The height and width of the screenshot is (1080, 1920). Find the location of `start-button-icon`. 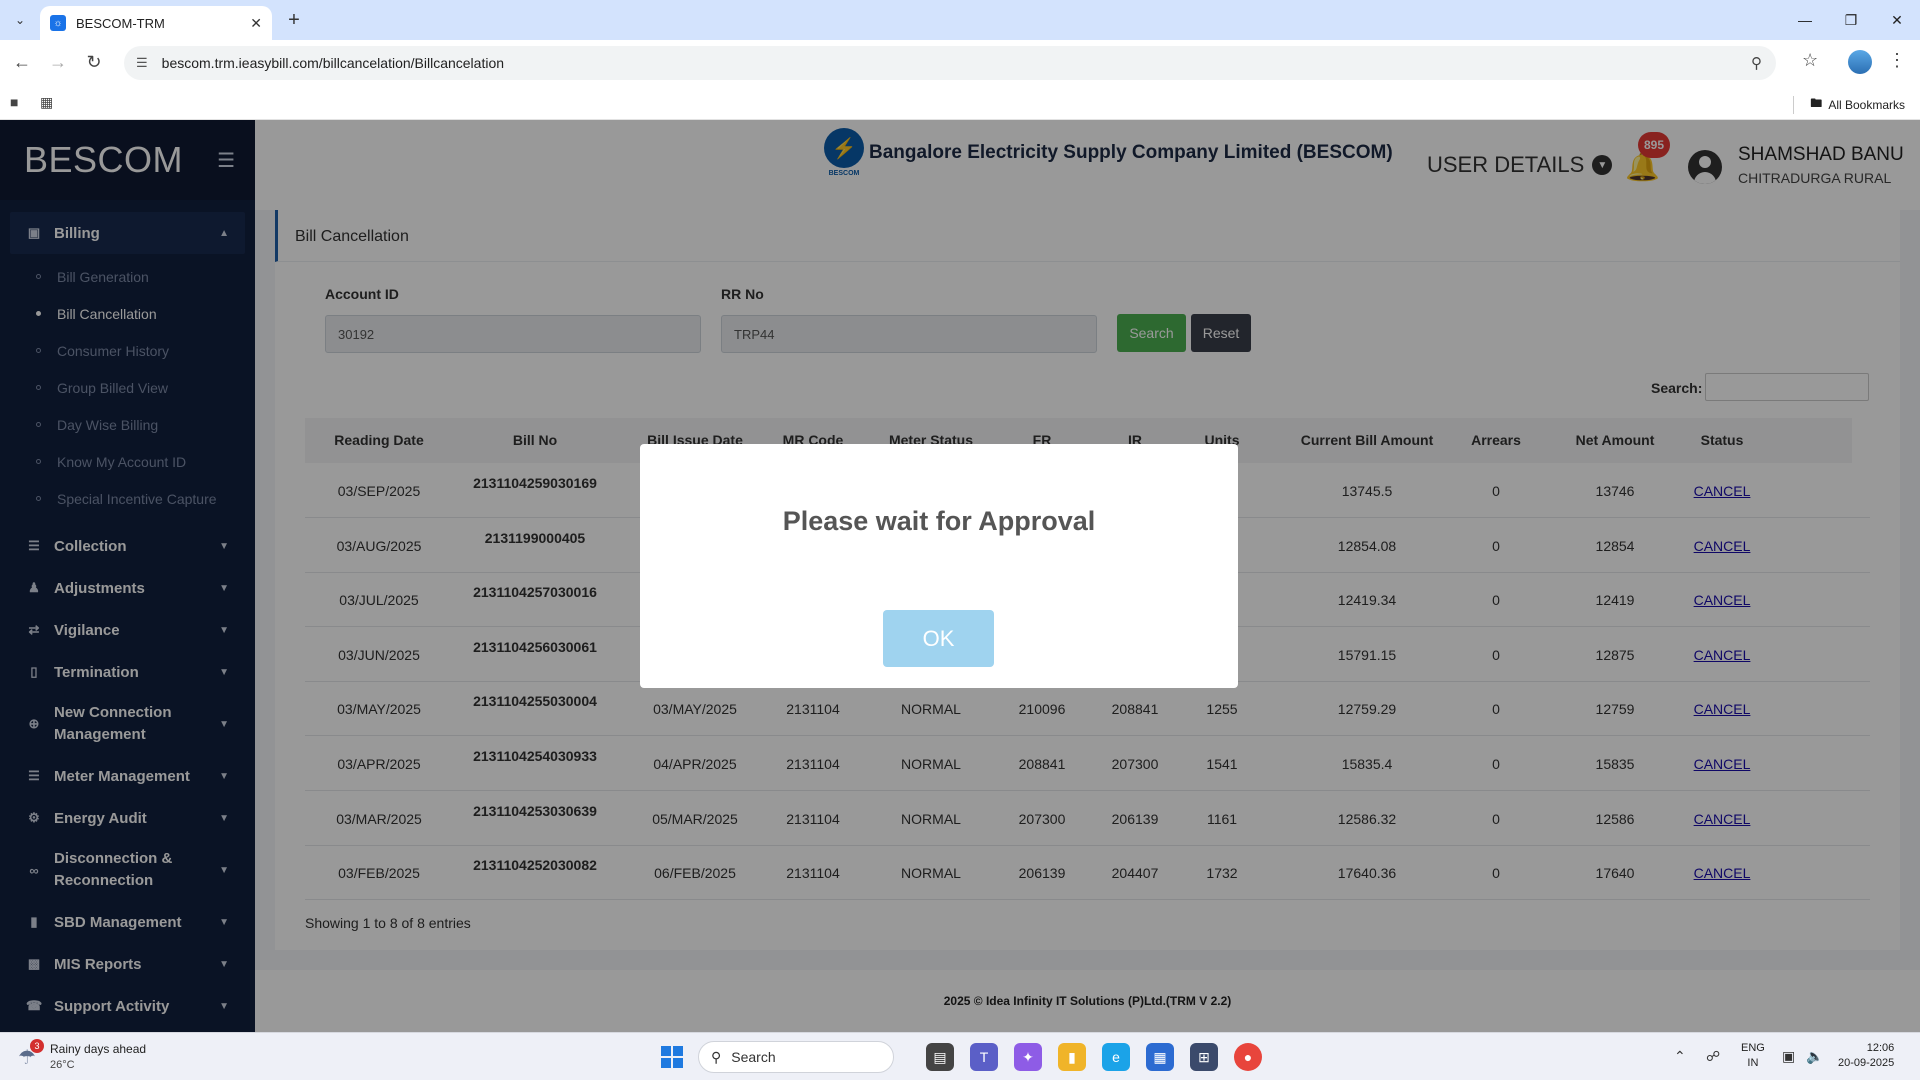

start-button-icon is located at coordinates (672, 1057).